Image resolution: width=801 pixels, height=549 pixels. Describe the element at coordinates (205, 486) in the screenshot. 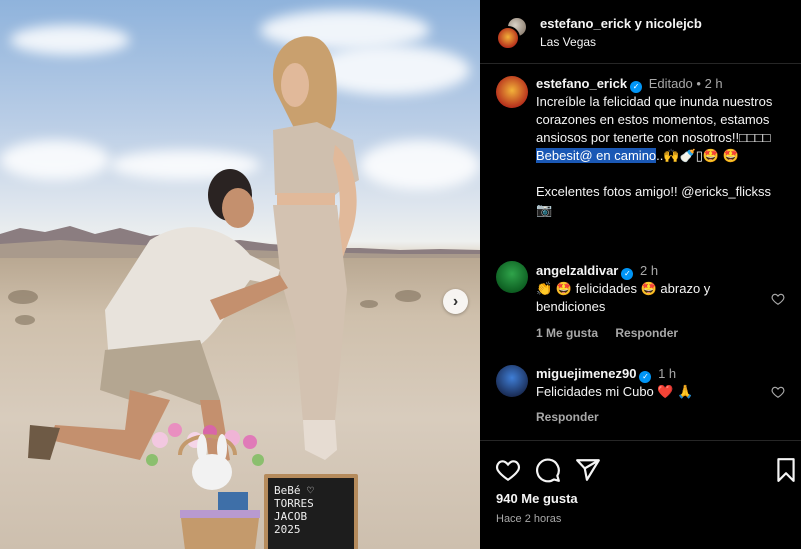

I see `easter-basket` at that location.